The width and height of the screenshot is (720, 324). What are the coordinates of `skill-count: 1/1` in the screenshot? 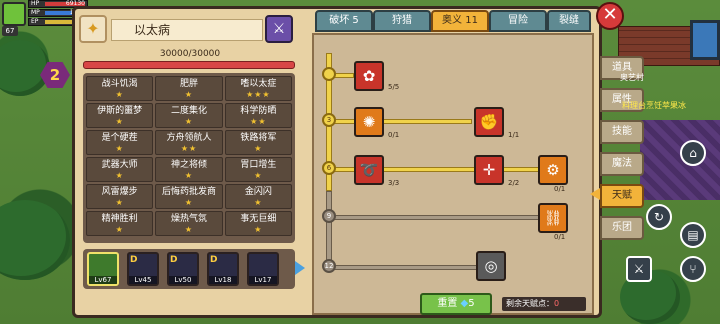 It's located at (514, 135).